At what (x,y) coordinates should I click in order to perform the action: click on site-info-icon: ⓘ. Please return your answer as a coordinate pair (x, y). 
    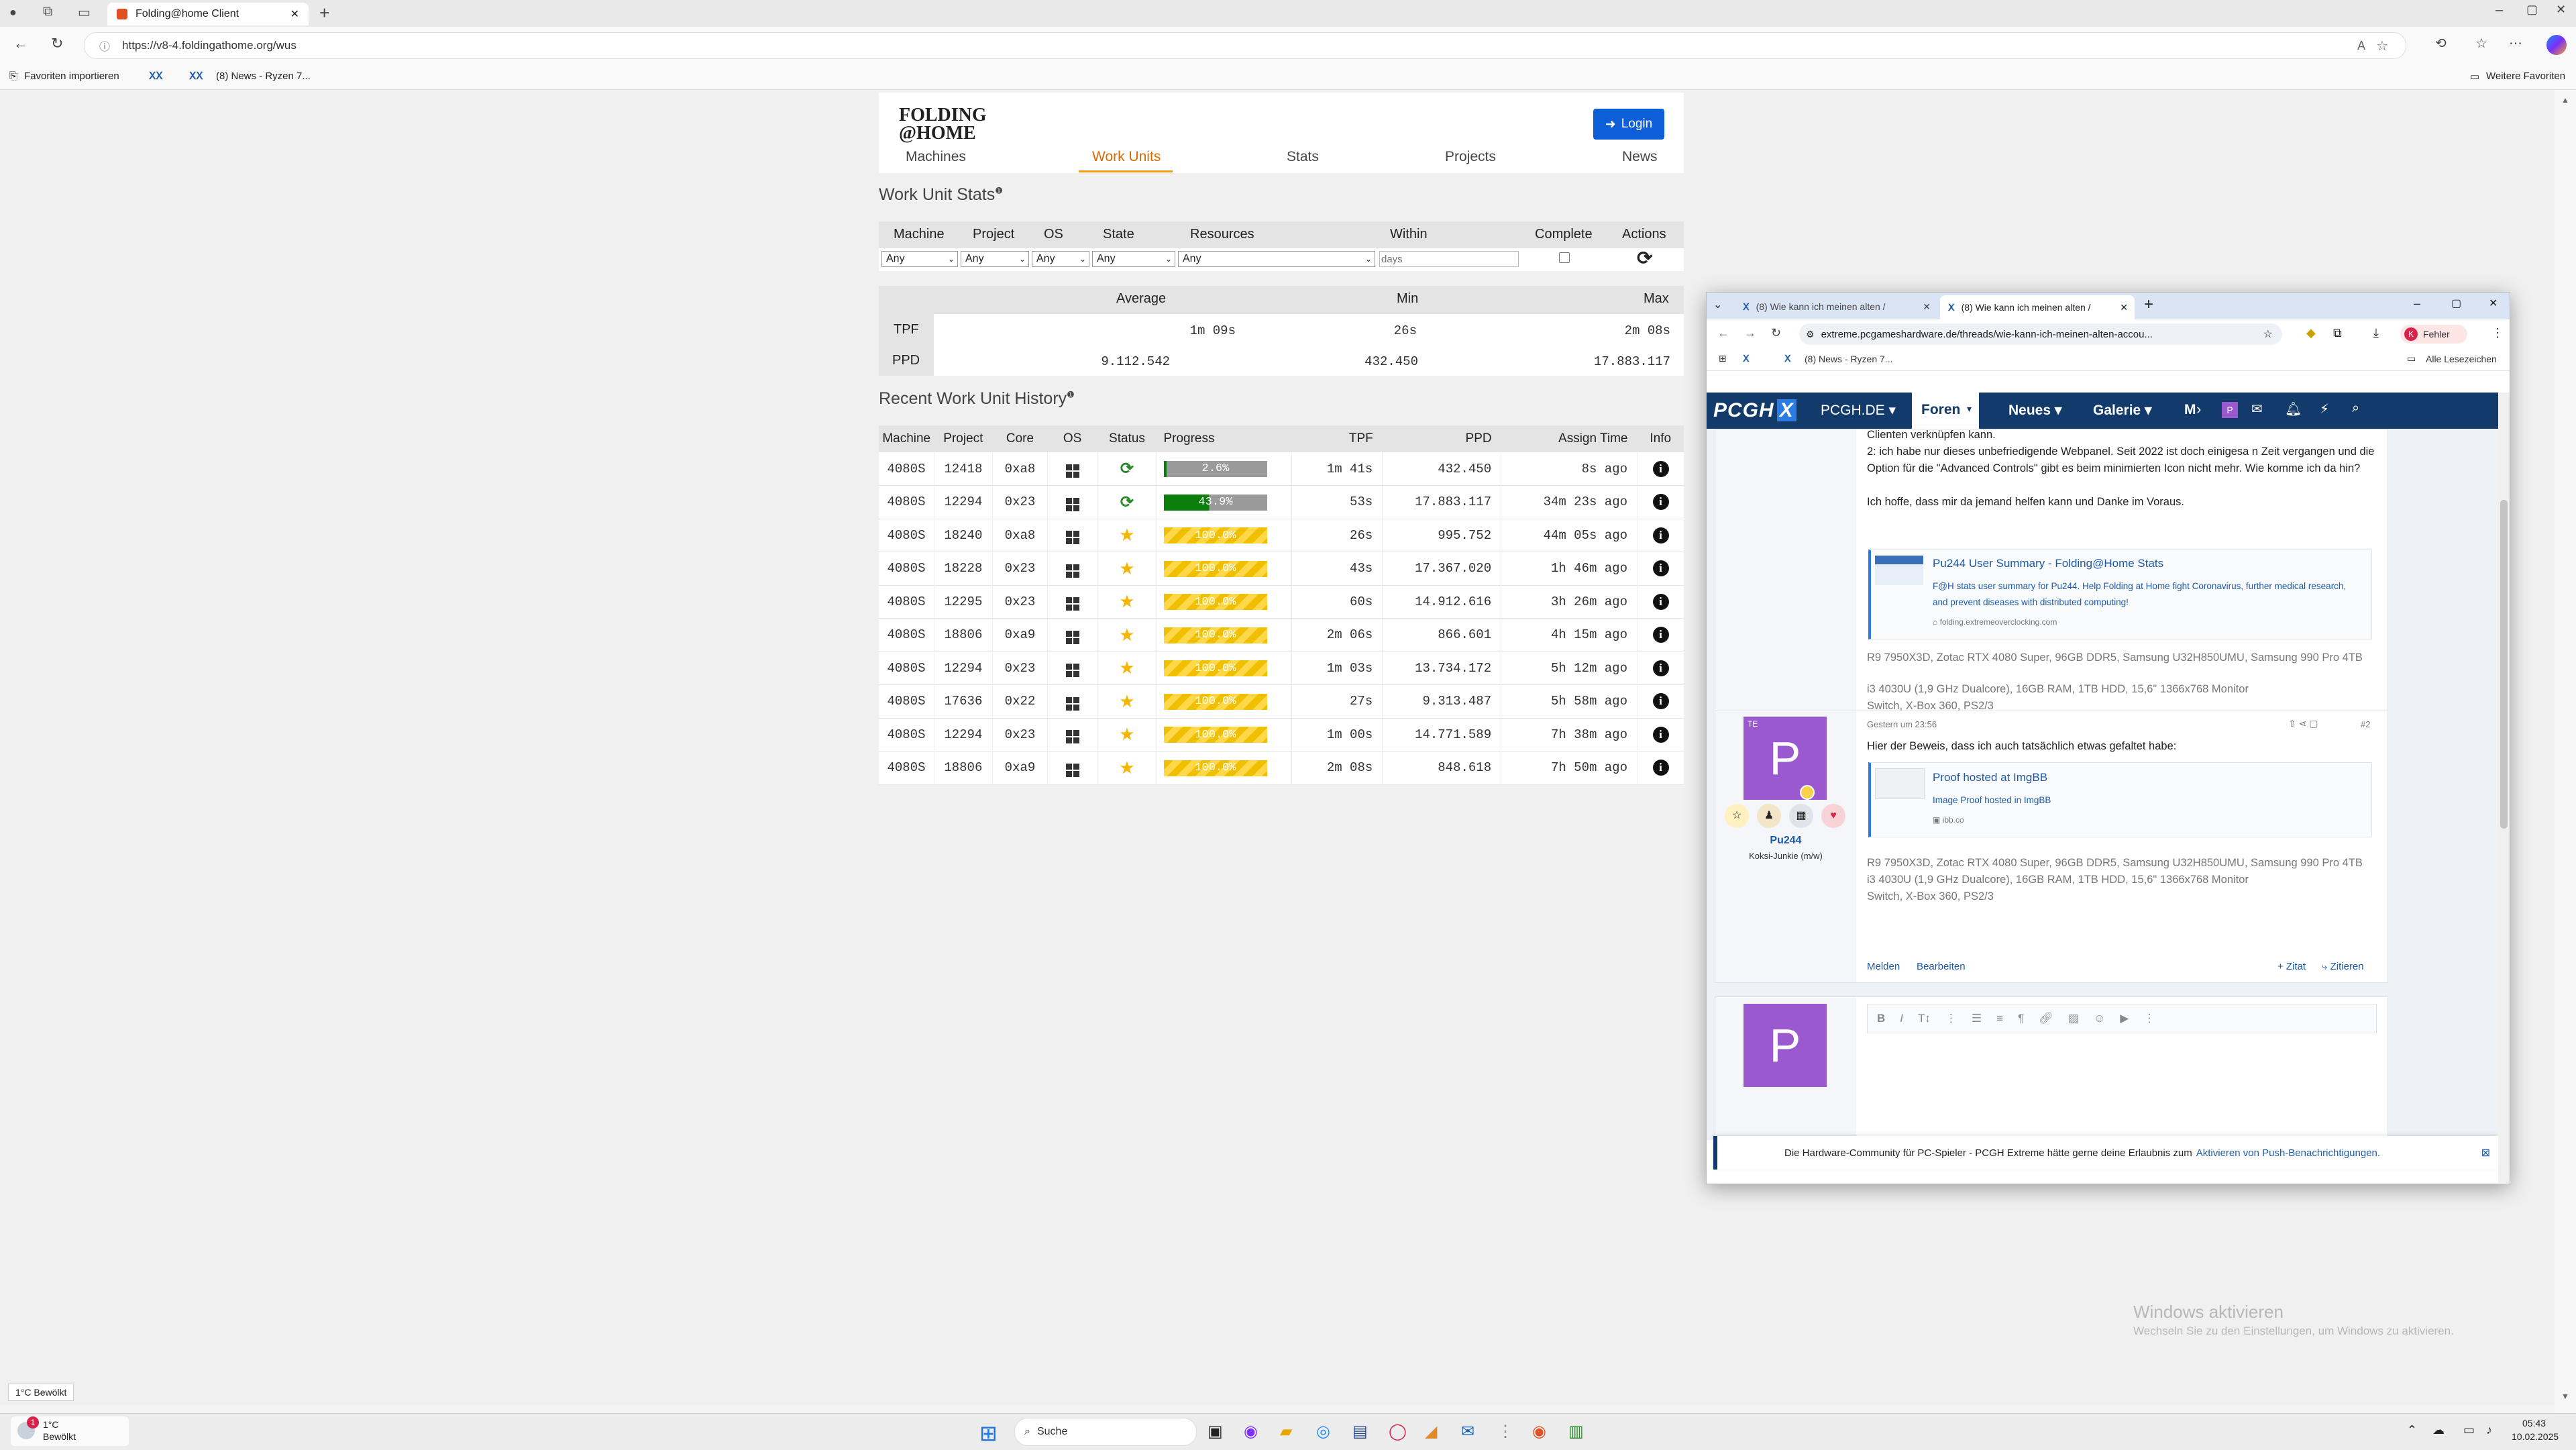
    Looking at the image, I should click on (104, 46).